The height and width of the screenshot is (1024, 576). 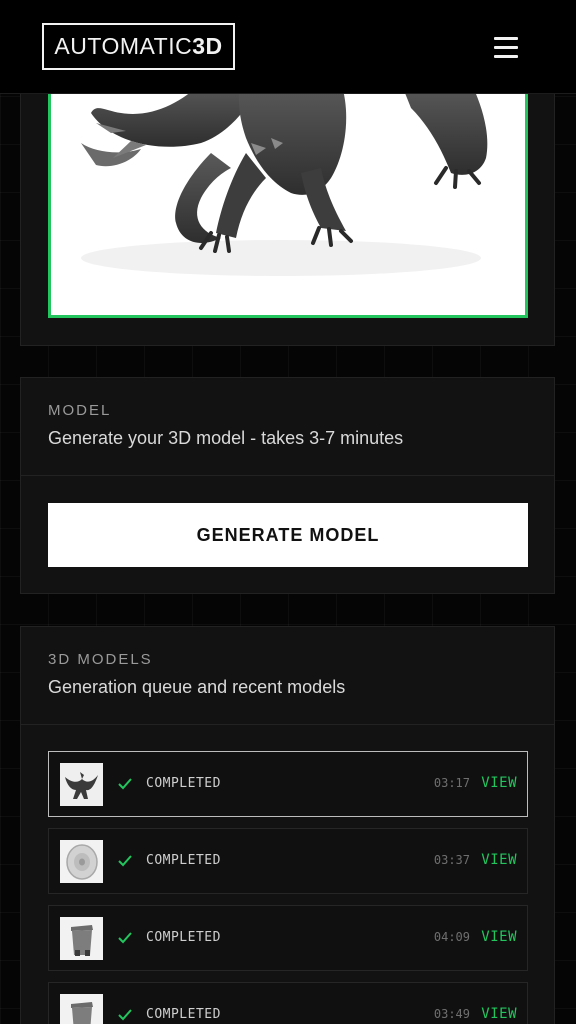 What do you see at coordinates (284, 179) in the screenshot?
I see `dragon-image` at bounding box center [284, 179].